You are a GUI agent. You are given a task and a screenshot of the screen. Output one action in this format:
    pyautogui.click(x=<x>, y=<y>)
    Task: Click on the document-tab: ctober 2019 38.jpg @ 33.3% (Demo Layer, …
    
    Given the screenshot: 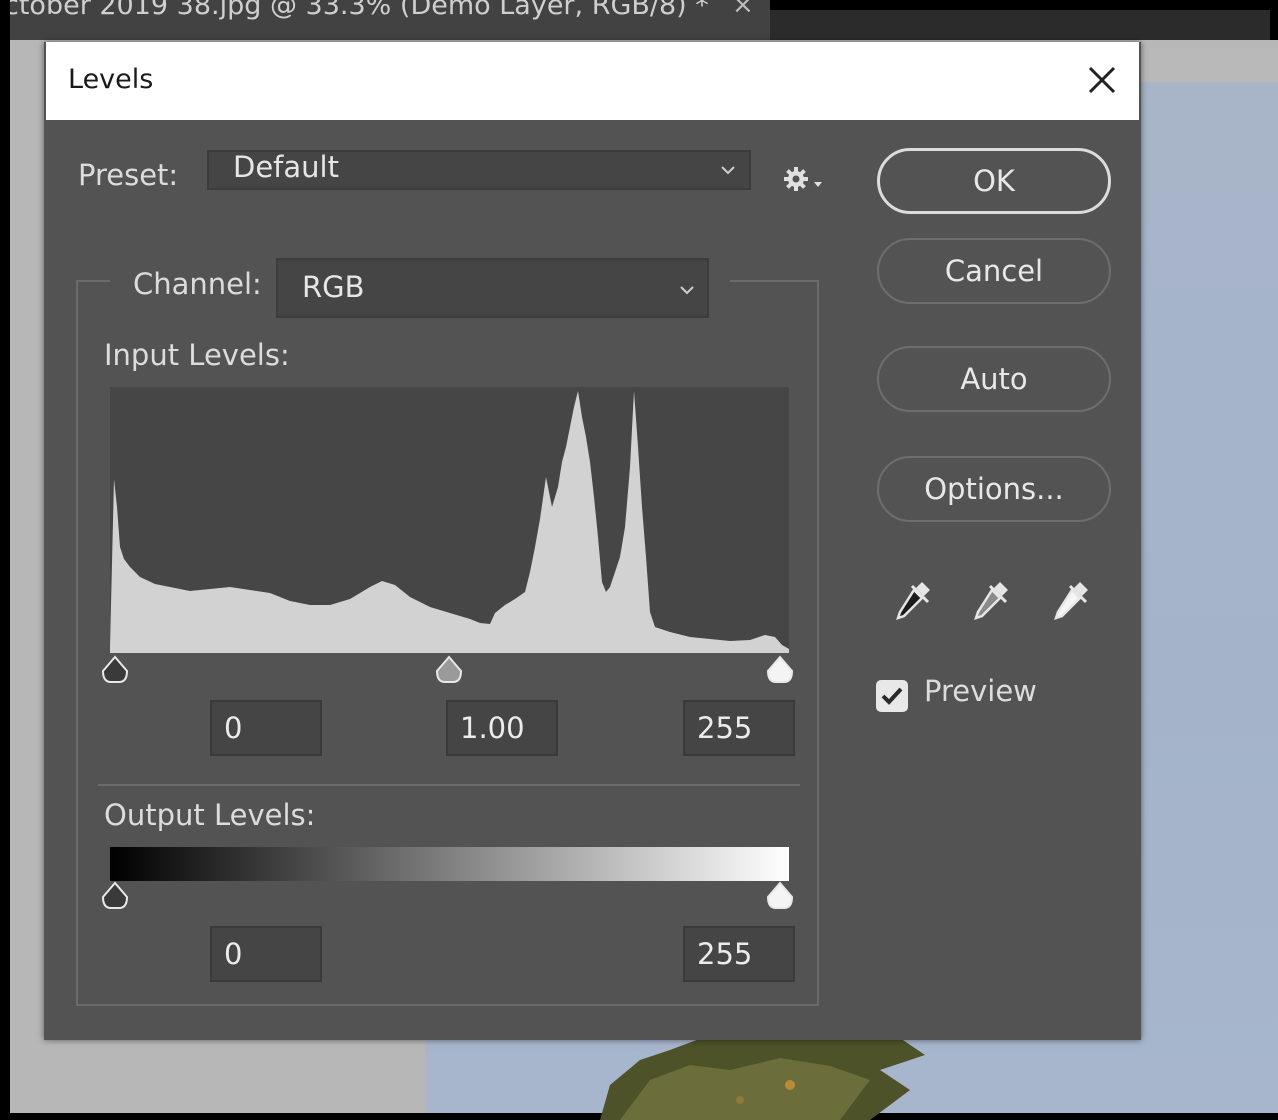 What is the action you would take?
    pyautogui.click(x=390, y=20)
    